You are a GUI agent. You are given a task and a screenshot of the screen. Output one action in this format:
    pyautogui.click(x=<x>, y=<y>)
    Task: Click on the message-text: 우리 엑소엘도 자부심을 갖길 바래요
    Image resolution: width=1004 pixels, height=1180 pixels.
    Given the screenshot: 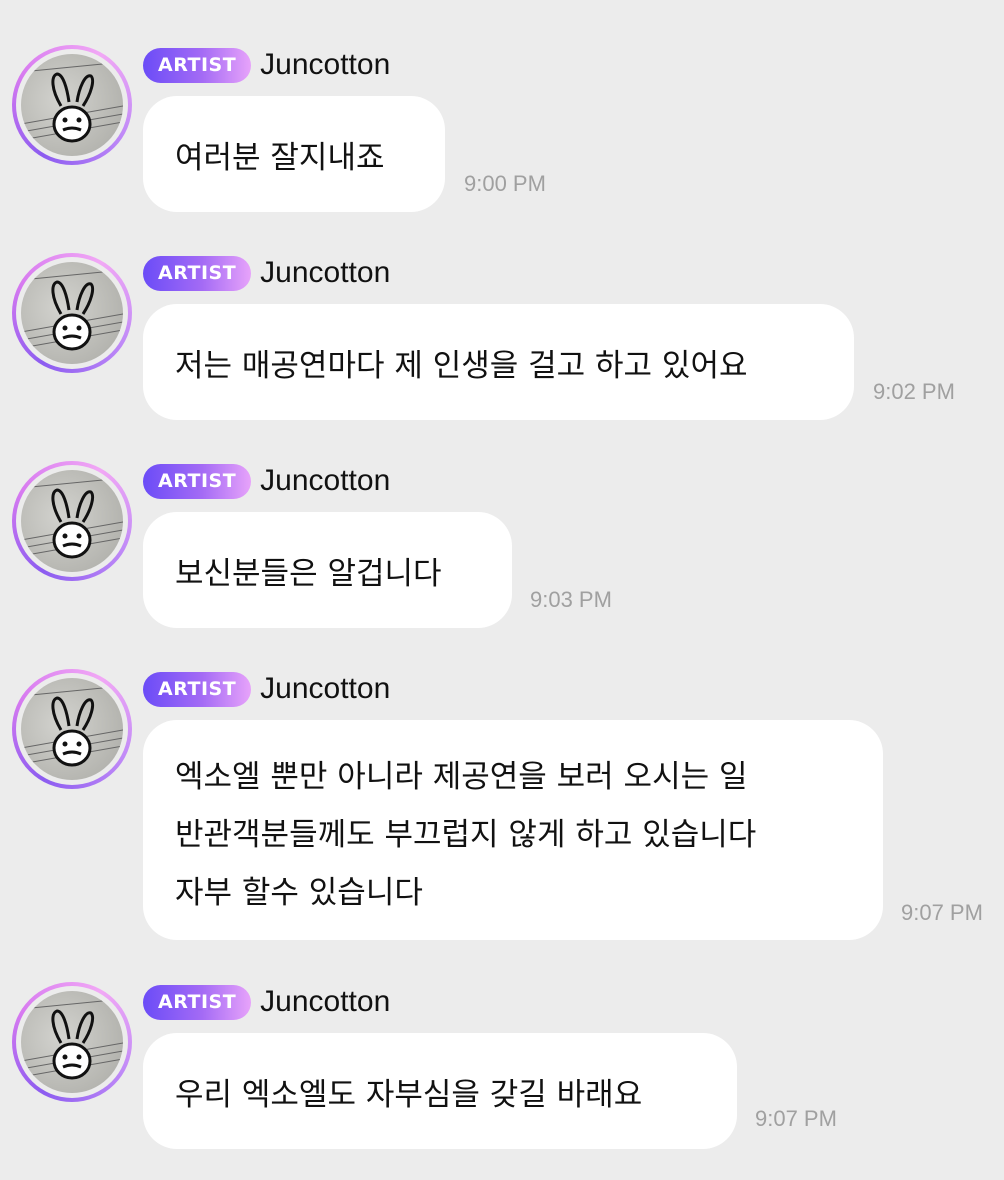 What is the action you would take?
    pyautogui.click(x=409, y=1094)
    